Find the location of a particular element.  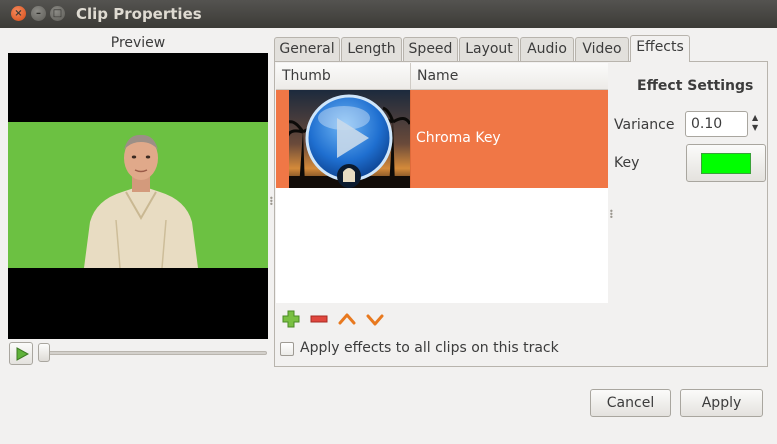

move-effect-up-button is located at coordinates (347, 319).